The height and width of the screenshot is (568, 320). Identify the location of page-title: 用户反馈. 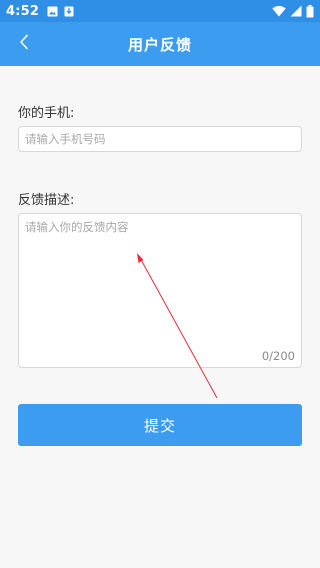
(159, 44).